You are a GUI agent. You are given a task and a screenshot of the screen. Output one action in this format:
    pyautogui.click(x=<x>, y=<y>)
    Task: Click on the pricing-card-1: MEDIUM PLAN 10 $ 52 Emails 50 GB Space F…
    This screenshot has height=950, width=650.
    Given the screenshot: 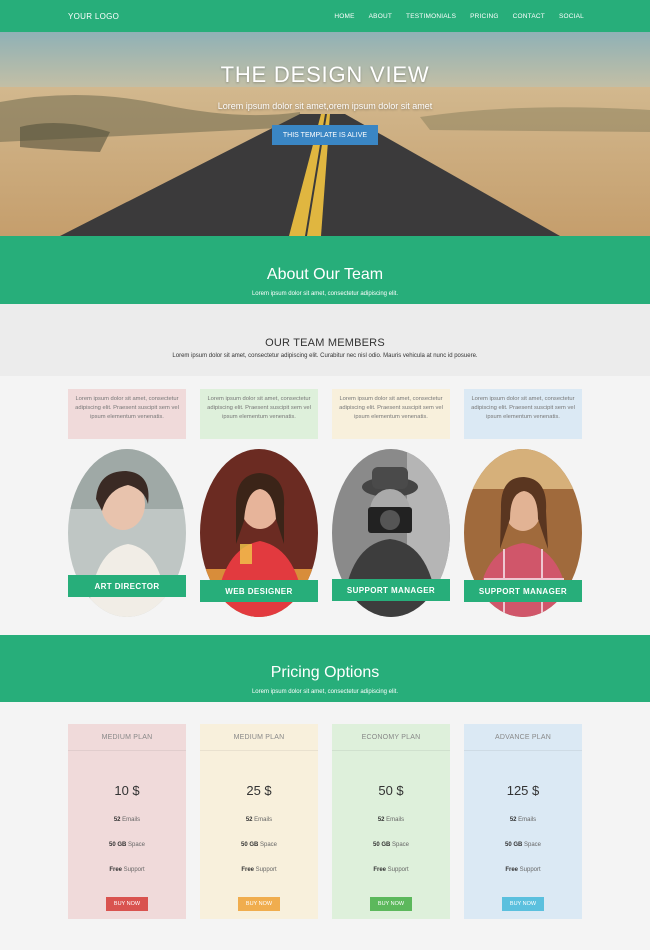 What is the action you would take?
    pyautogui.click(x=127, y=821)
    